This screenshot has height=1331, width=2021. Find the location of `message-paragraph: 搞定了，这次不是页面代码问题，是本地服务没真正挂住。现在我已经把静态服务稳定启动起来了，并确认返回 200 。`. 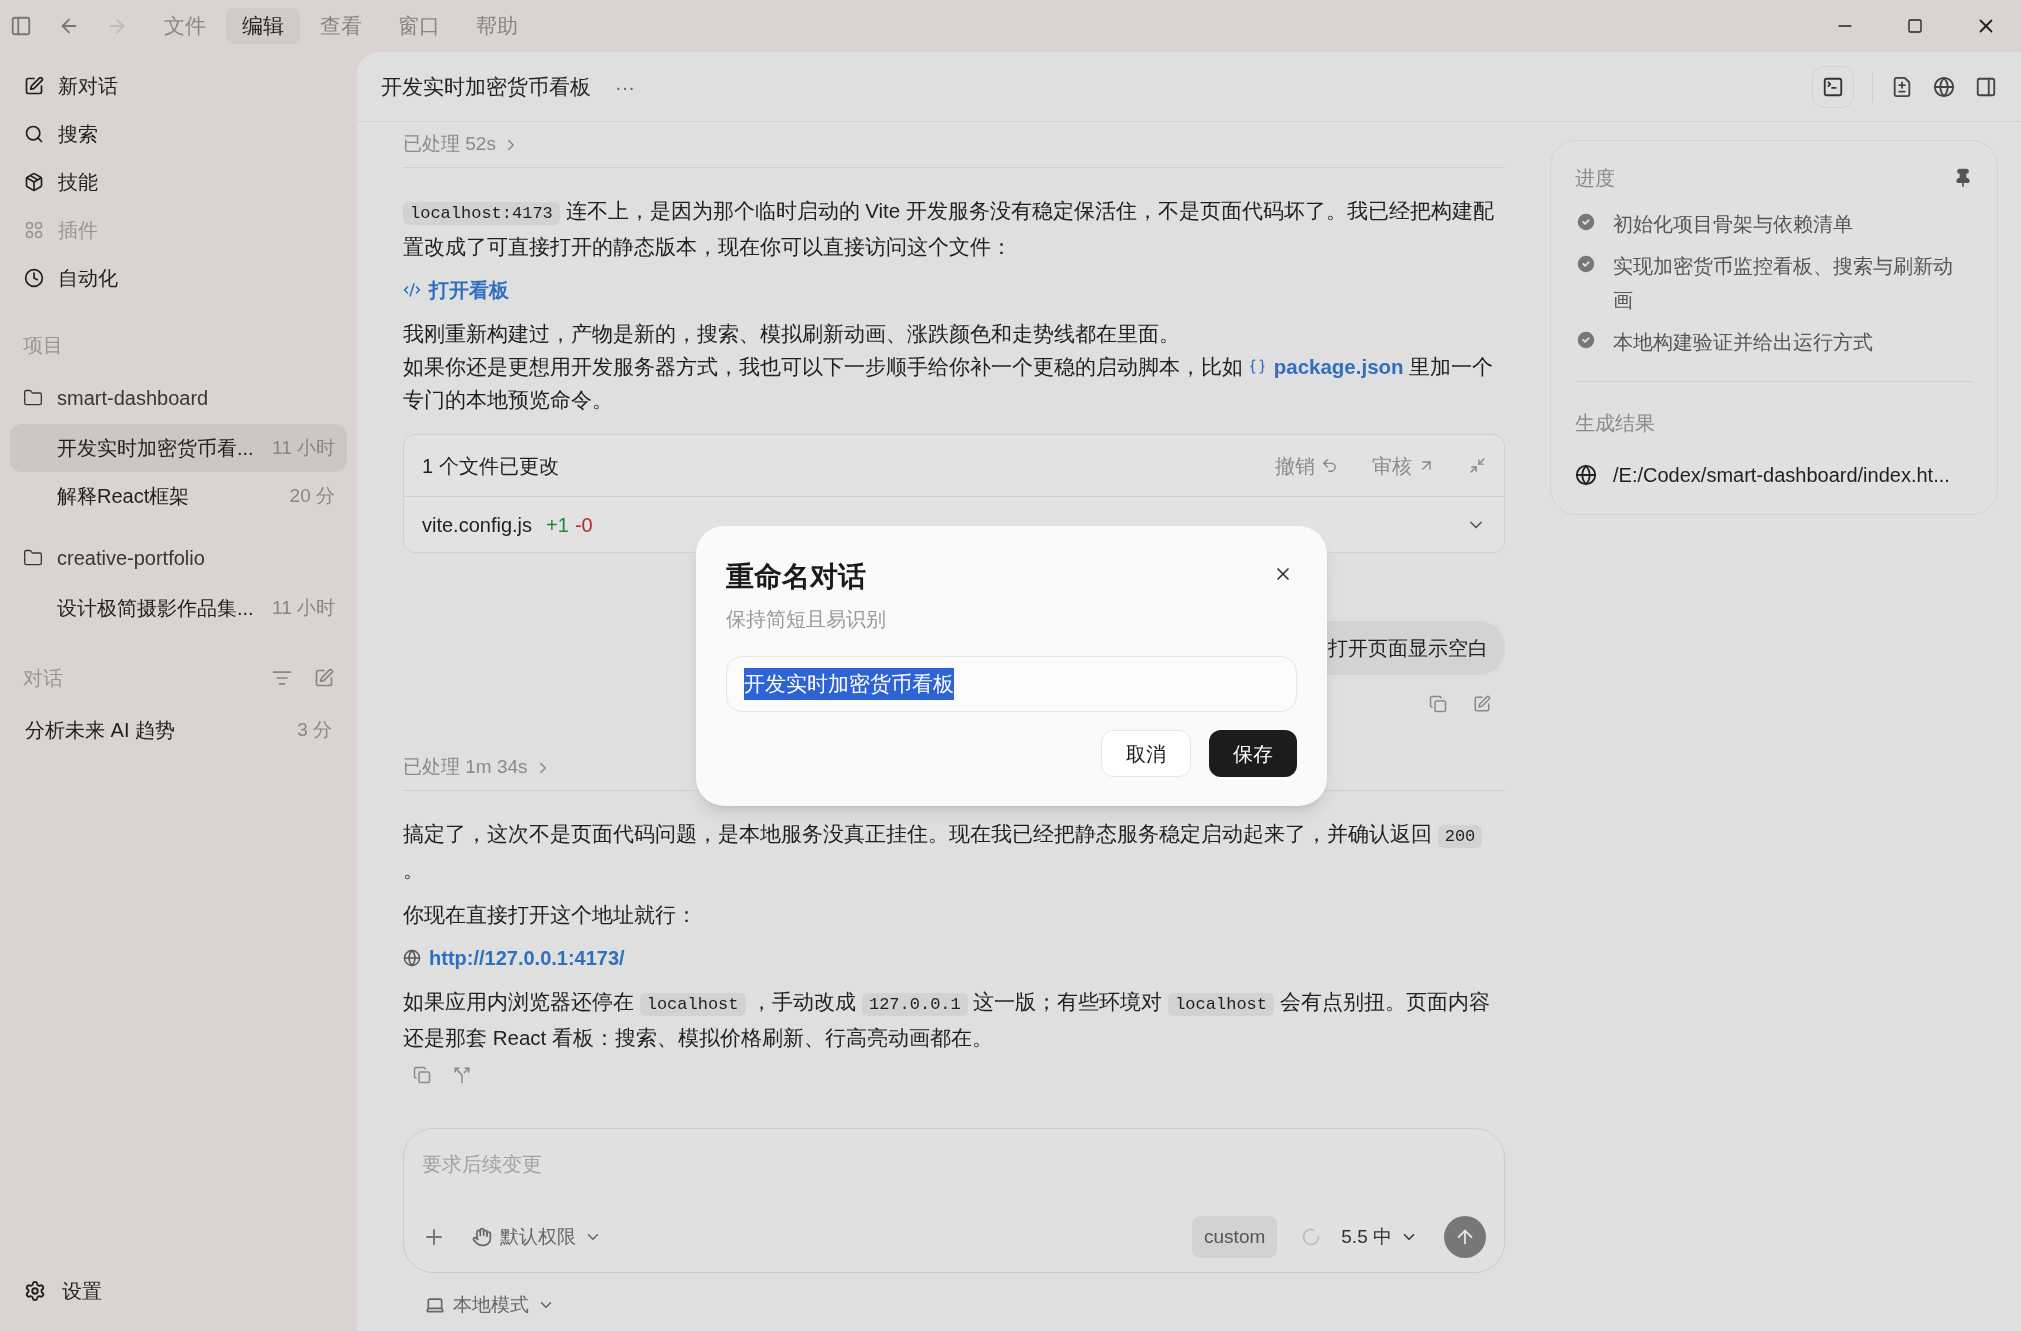

message-paragraph: 搞定了，这次不是页面代码问题，是本地服务没真正挂住。现在我已经把静态服务稳定启动起来了，并确认返回 200 。 is located at coordinates (954, 851).